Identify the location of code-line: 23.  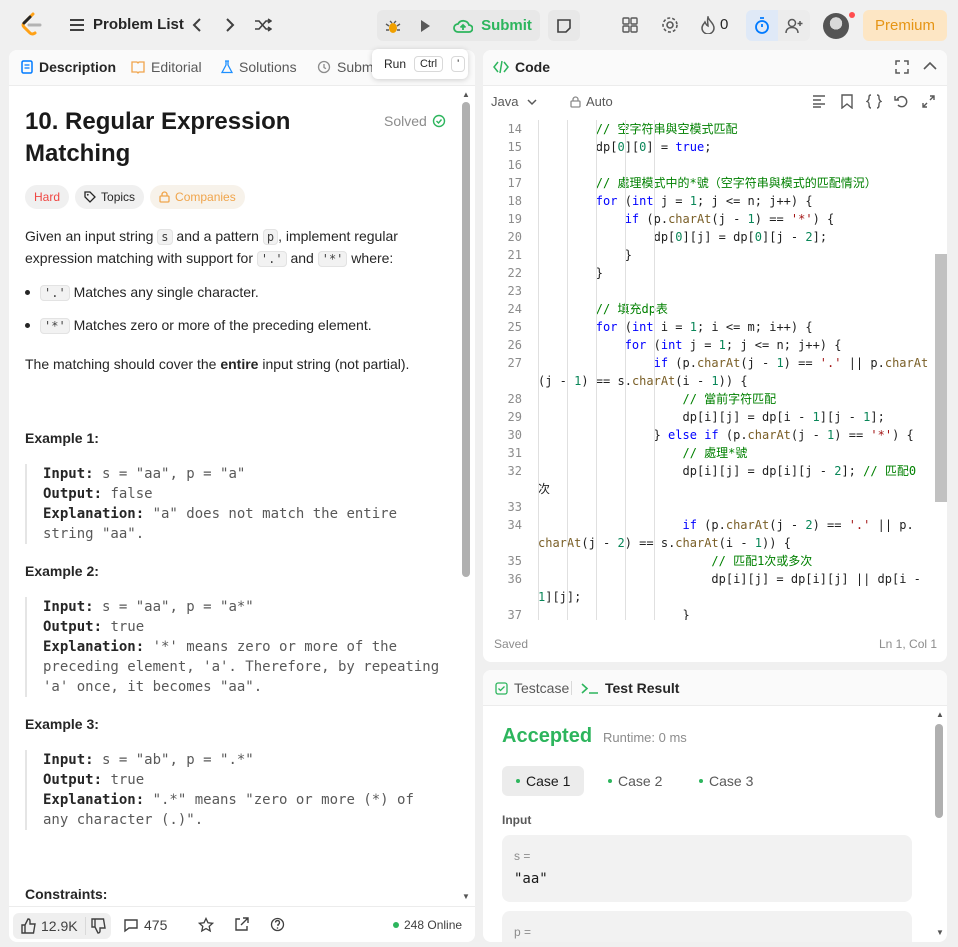
(709, 291).